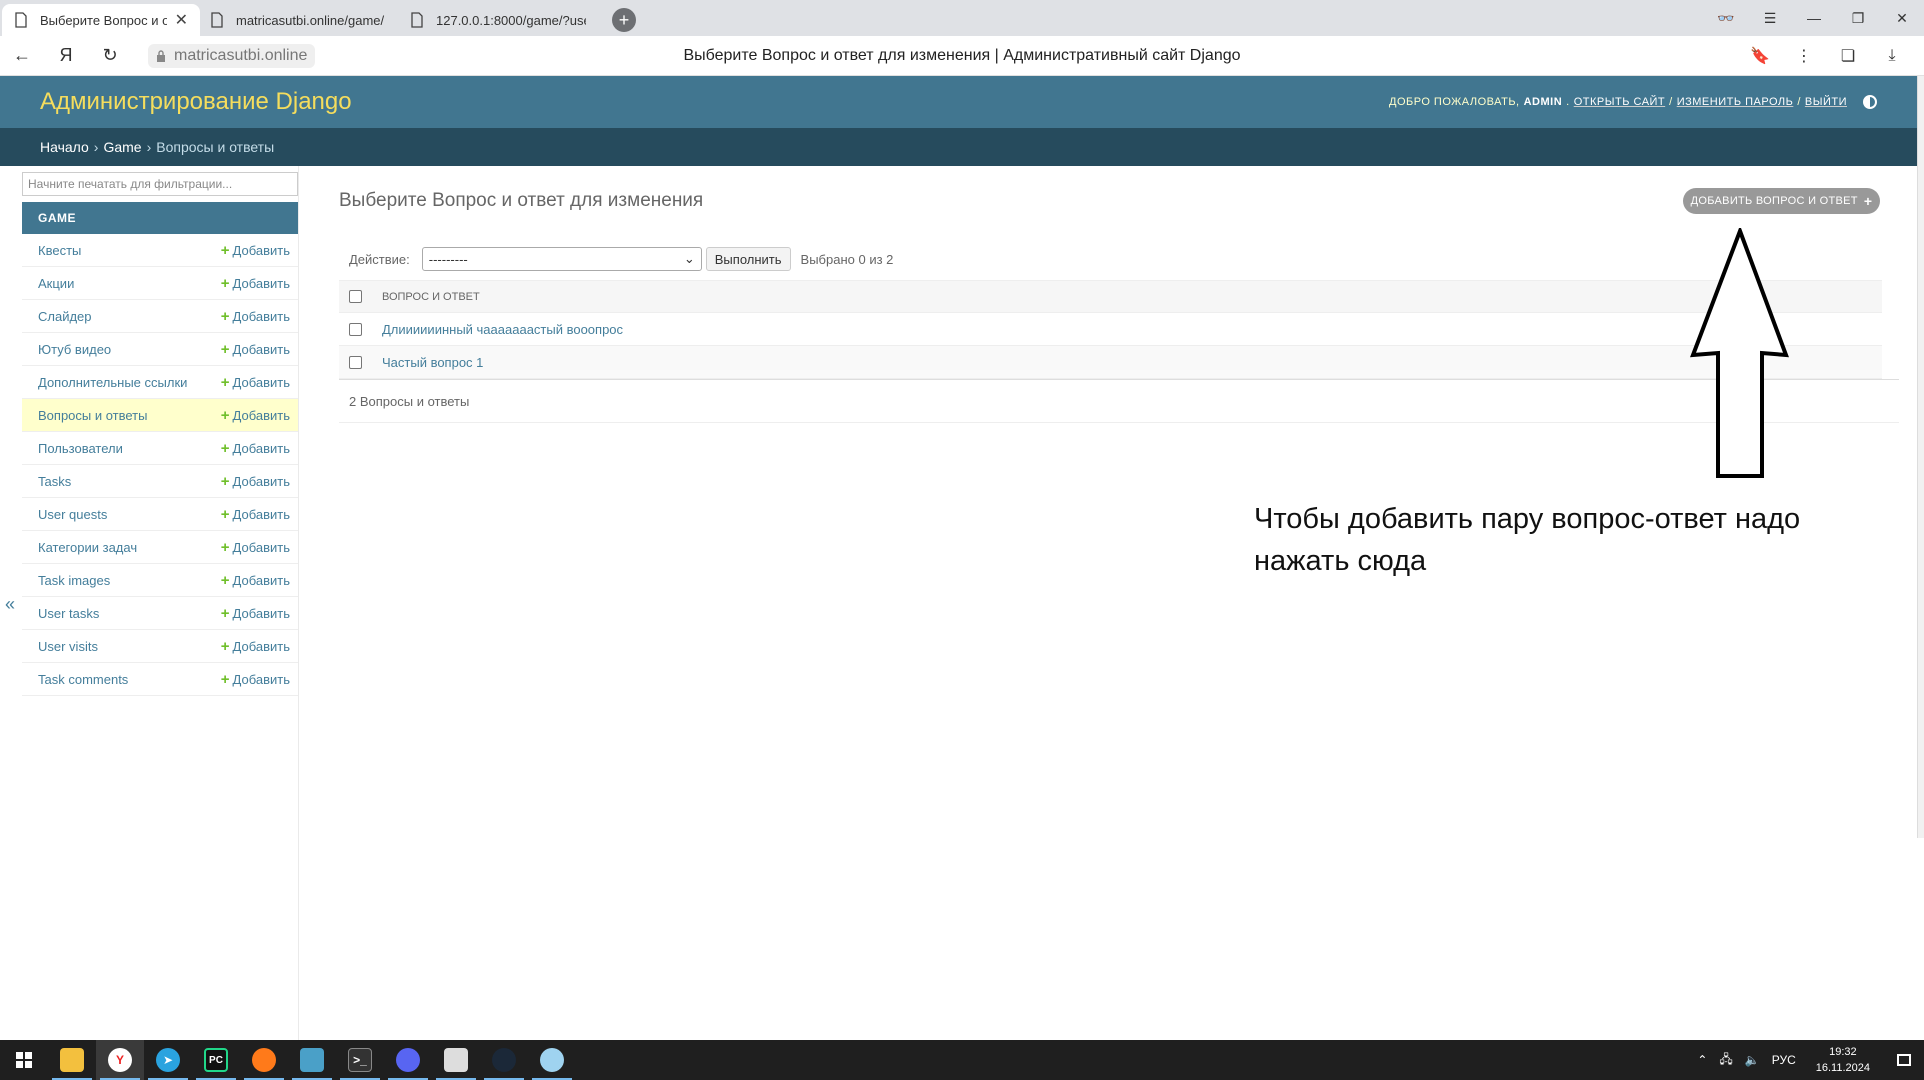 The image size is (1924, 1080). What do you see at coordinates (122, 147) in the screenshot?
I see `breadcrumb-app: Game` at bounding box center [122, 147].